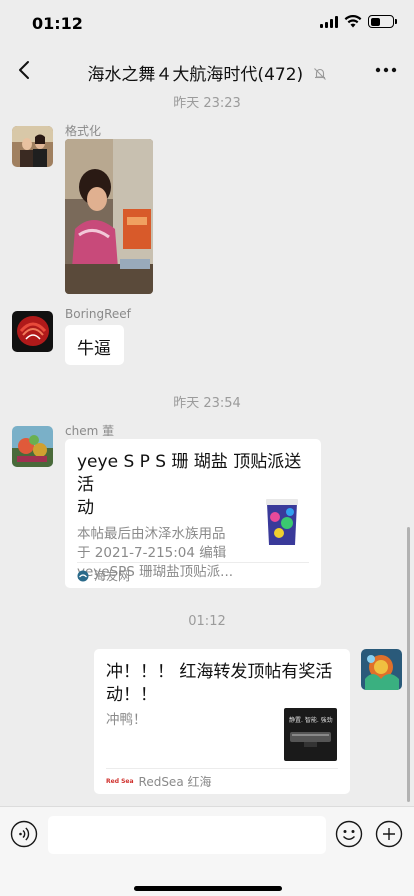  I want to click on card-thumbnail: 静置. 智能. 強劲, so click(310, 734).